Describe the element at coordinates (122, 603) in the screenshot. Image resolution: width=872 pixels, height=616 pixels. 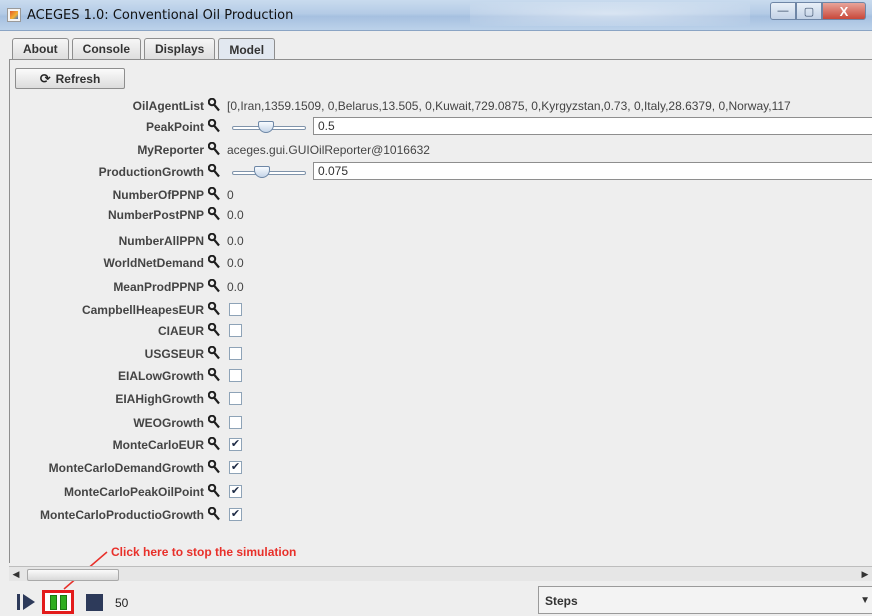
I see `step-count: 50` at that location.